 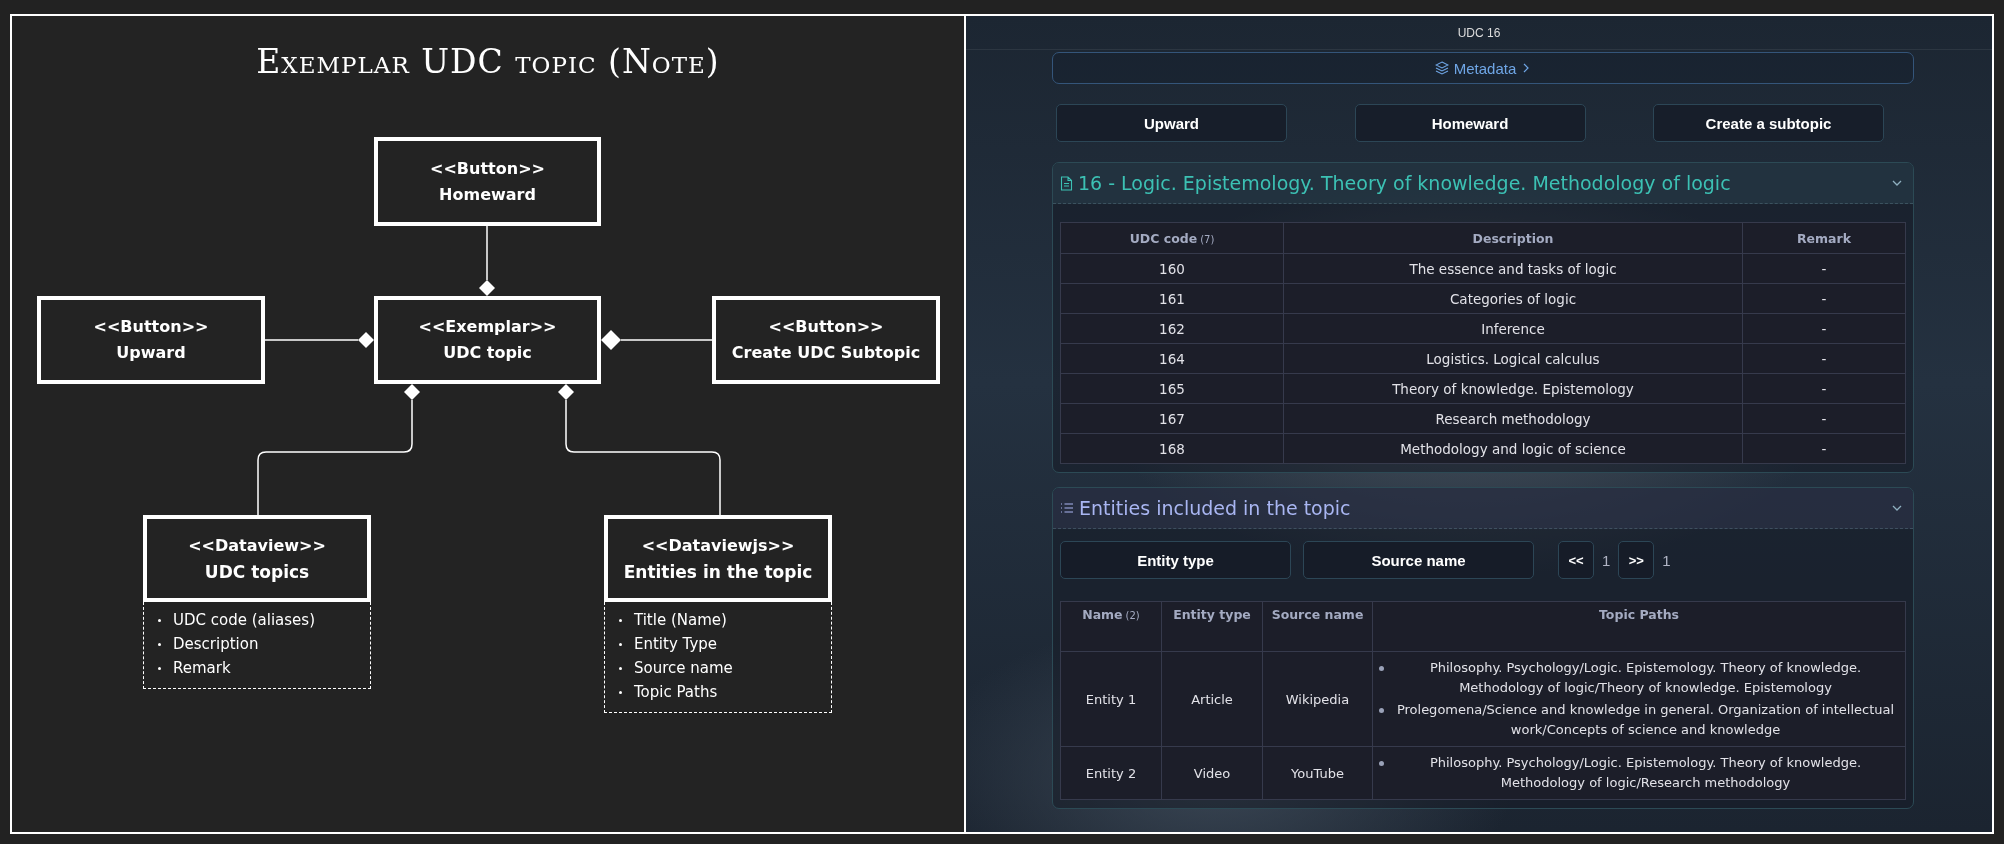 What do you see at coordinates (1066, 183) in the screenshot?
I see `document-icon` at bounding box center [1066, 183].